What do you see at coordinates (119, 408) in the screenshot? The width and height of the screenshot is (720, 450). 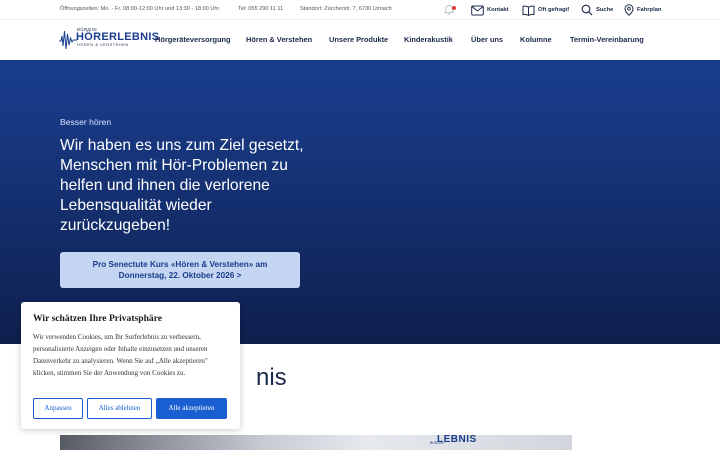 I see `cookie-reject-button: Alles ablehnen` at bounding box center [119, 408].